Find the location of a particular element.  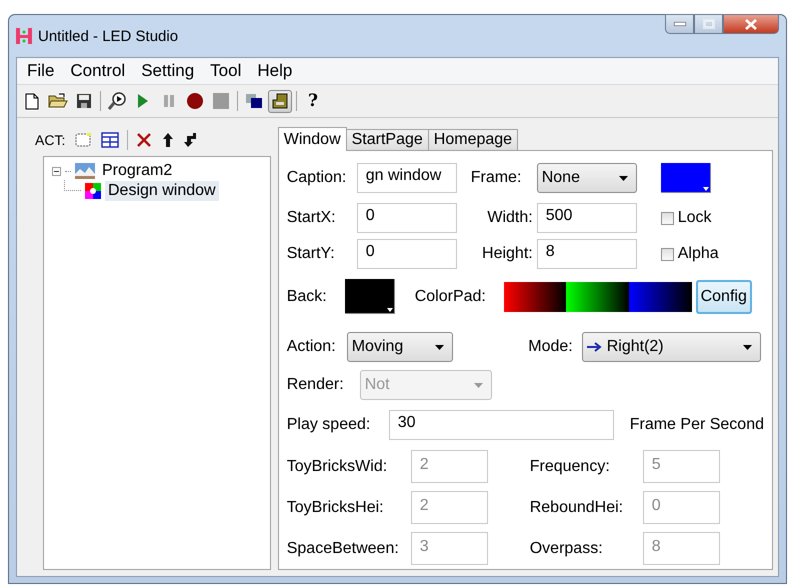

menu-item: Tool is located at coordinates (226, 71).